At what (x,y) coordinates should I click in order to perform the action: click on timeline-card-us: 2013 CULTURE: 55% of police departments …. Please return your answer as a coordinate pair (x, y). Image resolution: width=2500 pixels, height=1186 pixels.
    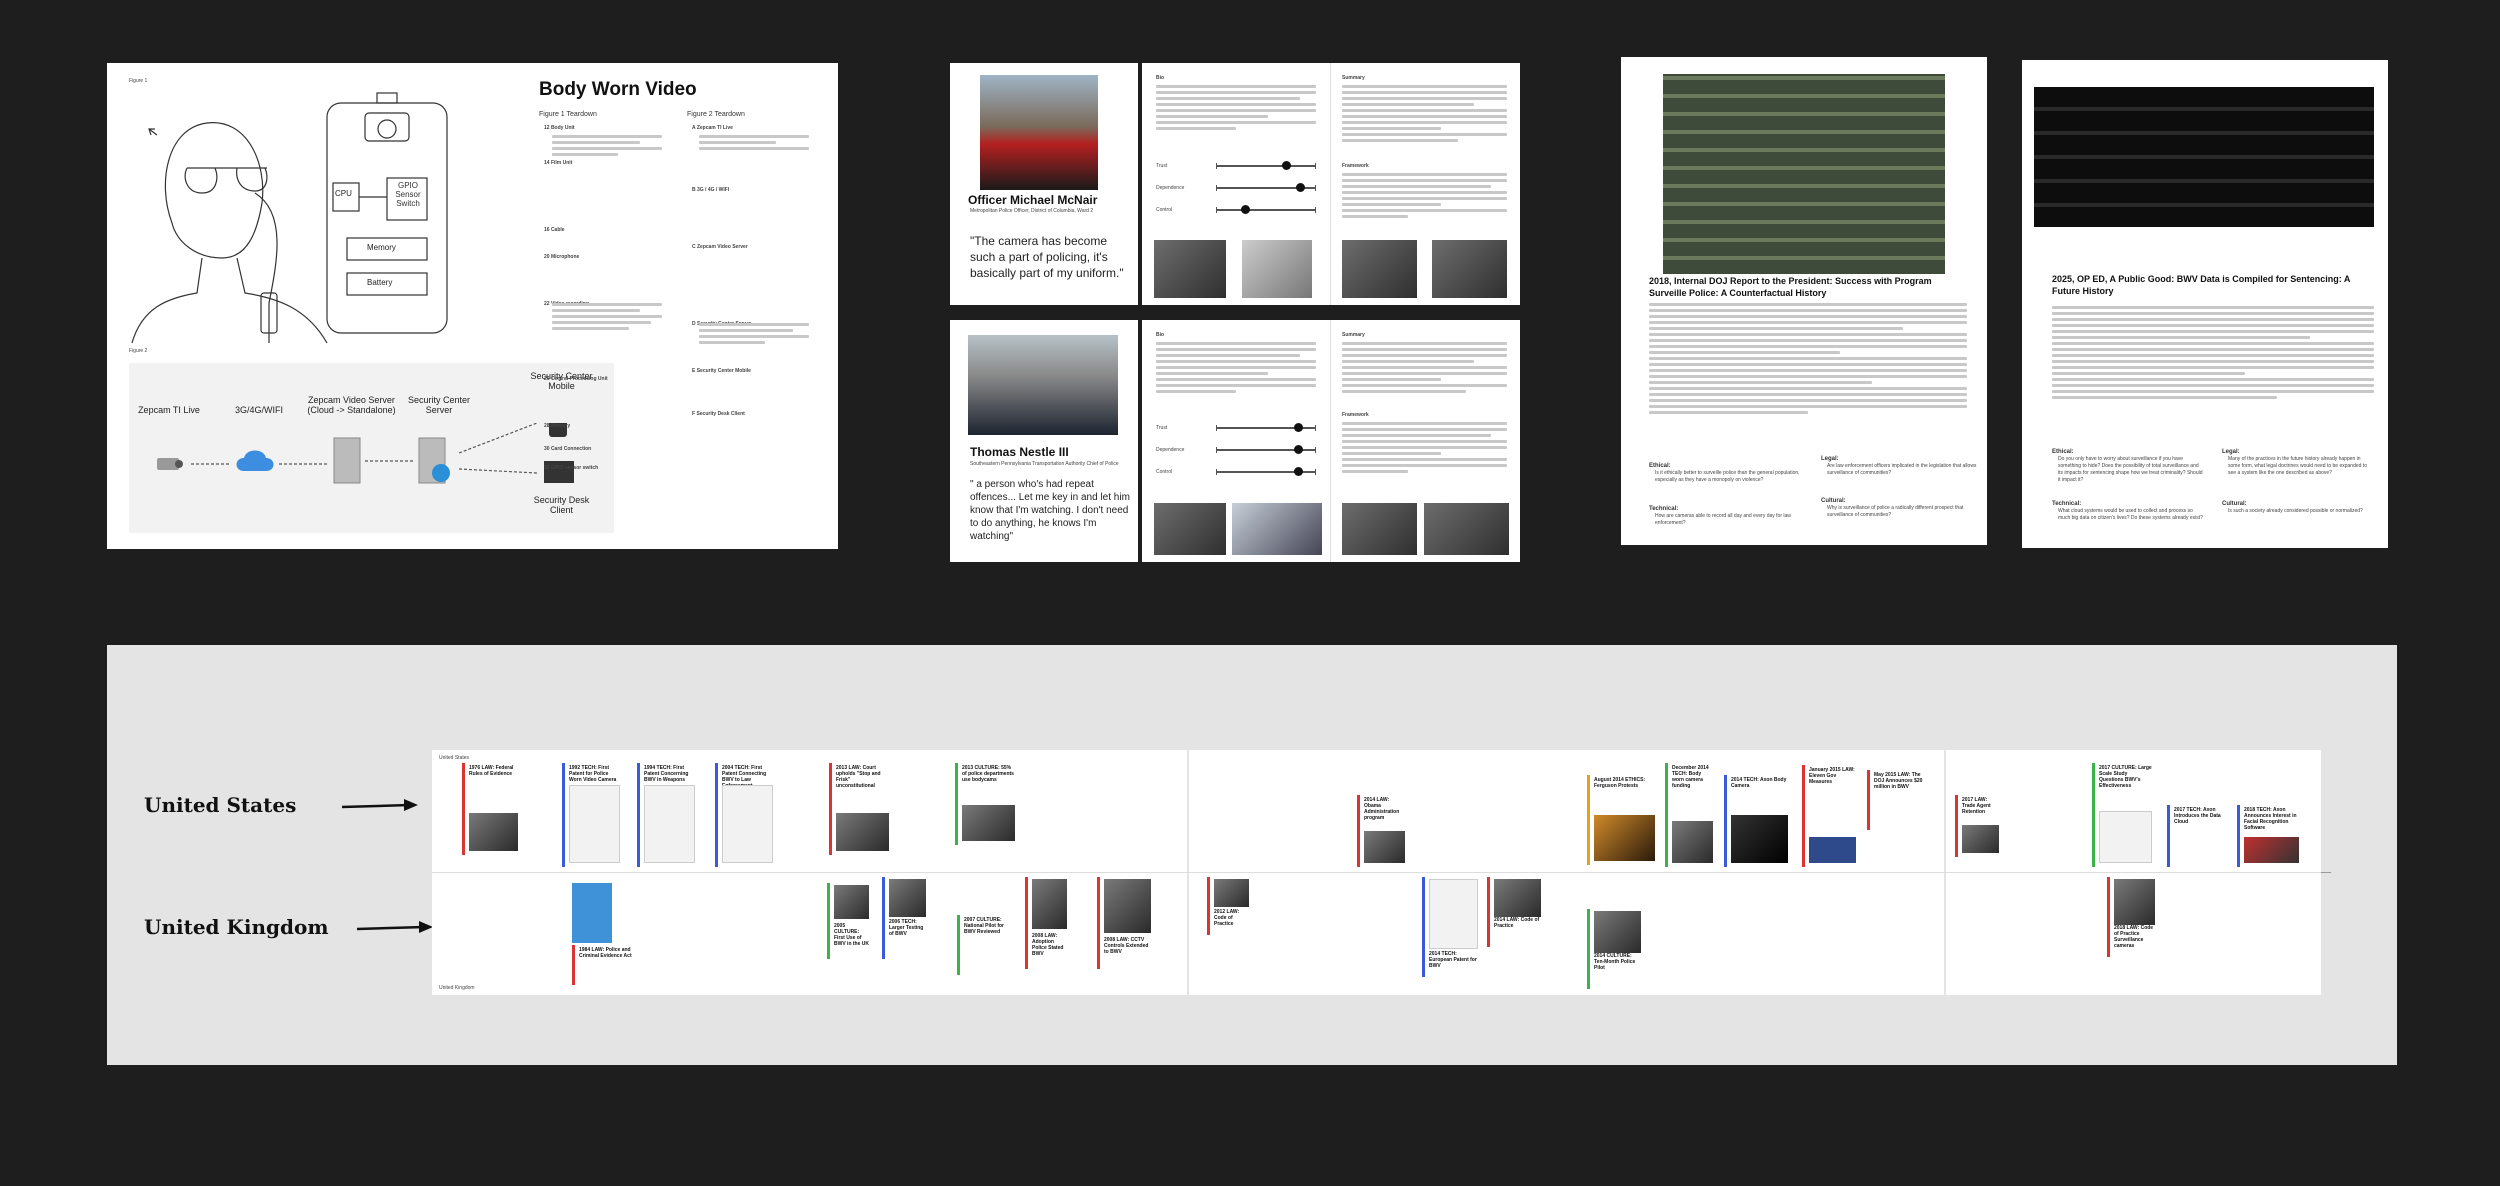
    Looking at the image, I should click on (987, 804).